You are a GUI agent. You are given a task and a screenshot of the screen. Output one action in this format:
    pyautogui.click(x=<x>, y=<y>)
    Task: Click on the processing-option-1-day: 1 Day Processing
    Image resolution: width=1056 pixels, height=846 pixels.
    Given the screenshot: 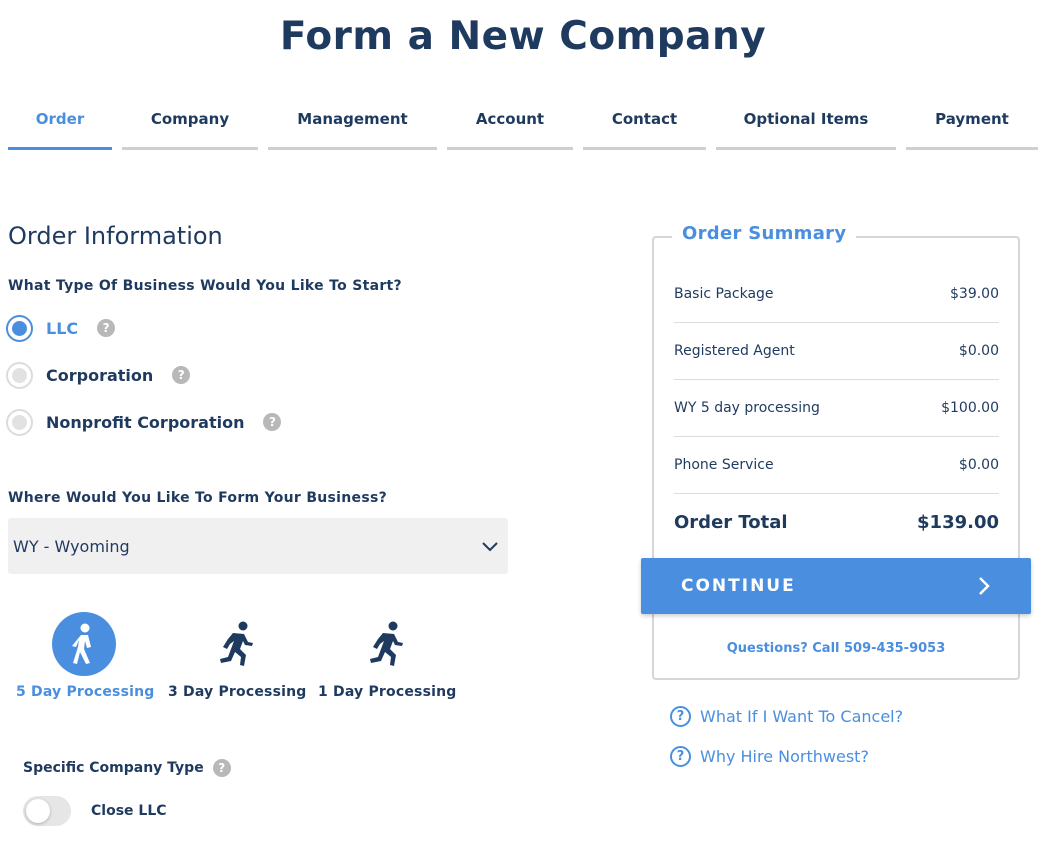 What is the action you would take?
    pyautogui.click(x=387, y=656)
    